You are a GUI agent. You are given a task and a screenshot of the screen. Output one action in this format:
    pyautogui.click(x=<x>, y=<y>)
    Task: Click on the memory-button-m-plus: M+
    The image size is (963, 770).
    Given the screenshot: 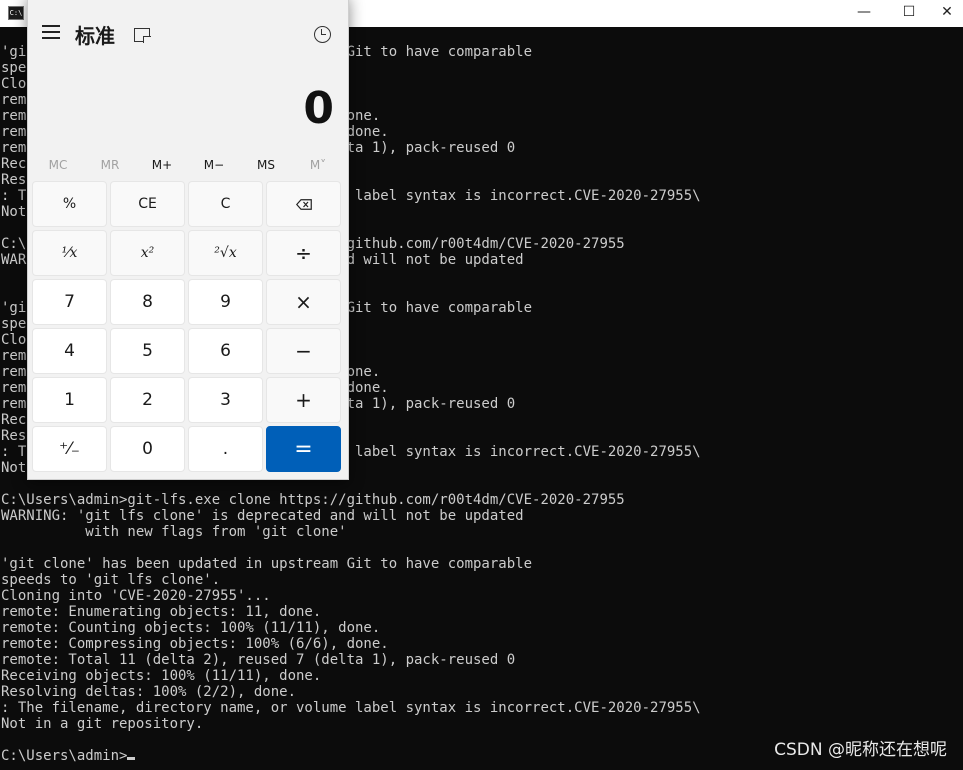 What is the action you would take?
    pyautogui.click(x=162, y=165)
    